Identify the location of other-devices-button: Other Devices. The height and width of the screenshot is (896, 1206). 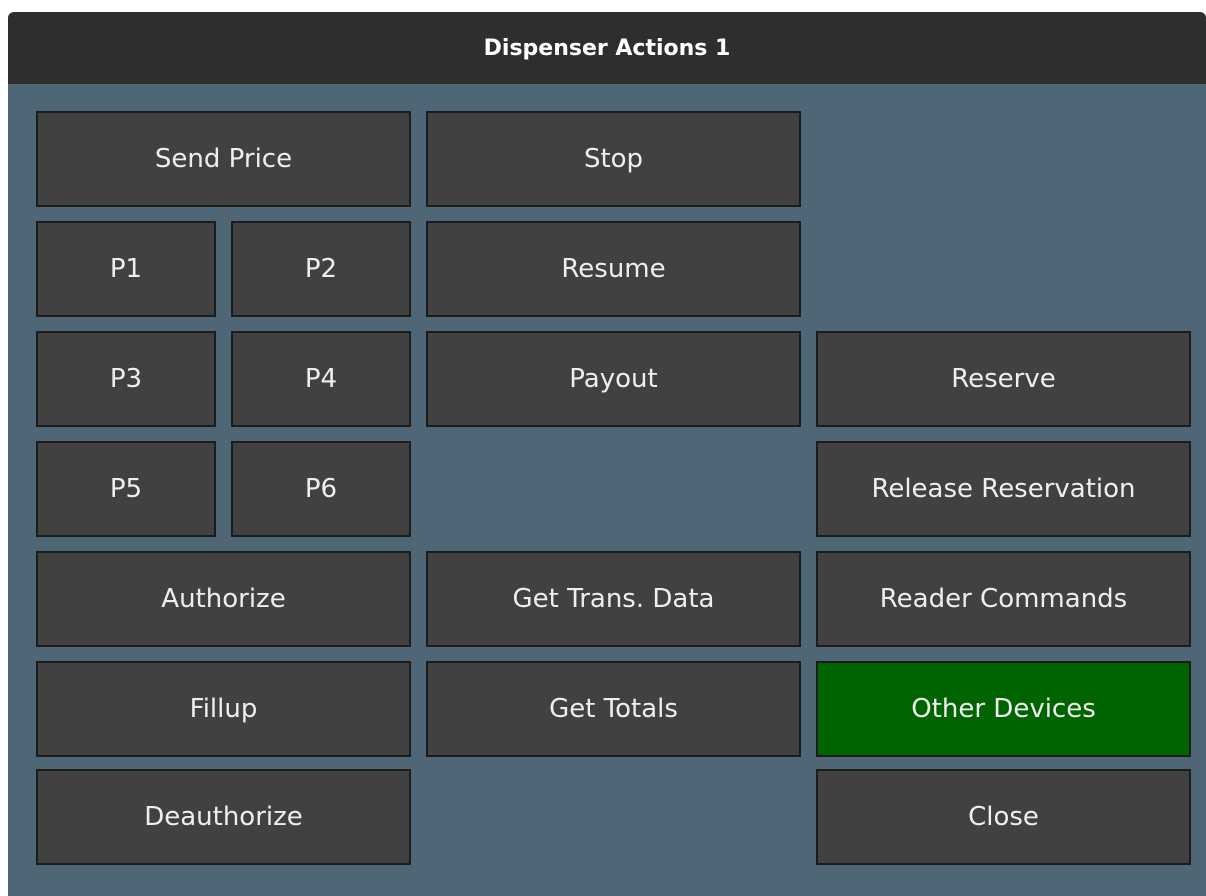
(1003, 709).